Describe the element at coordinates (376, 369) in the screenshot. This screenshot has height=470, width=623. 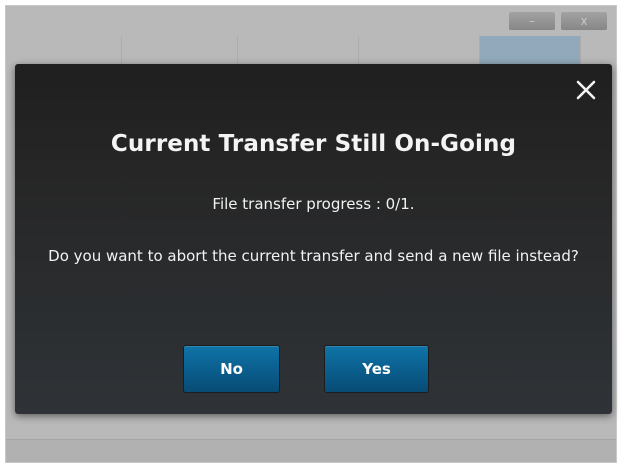
I see `yes-button: Yes` at that location.